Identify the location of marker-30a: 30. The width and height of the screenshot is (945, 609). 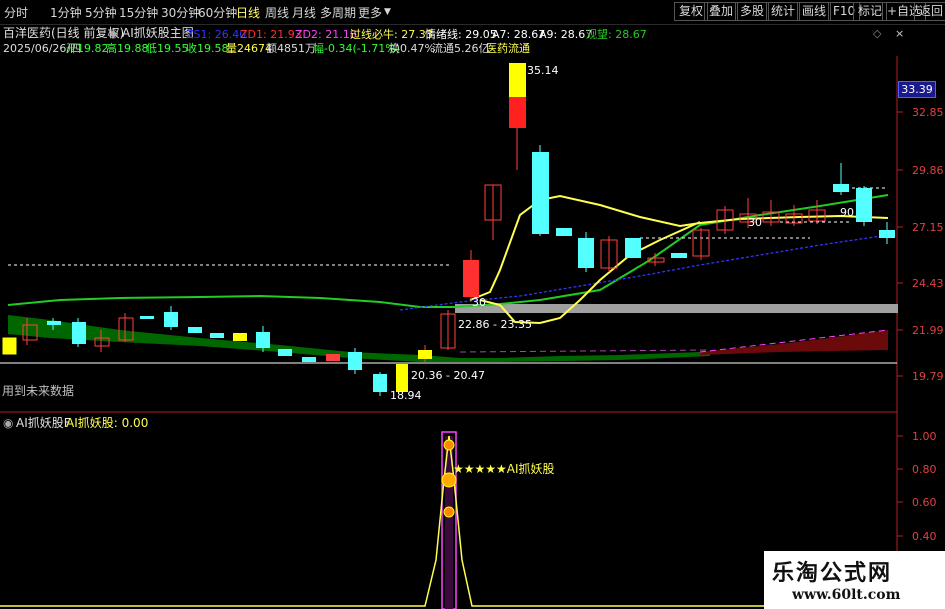
(479, 302).